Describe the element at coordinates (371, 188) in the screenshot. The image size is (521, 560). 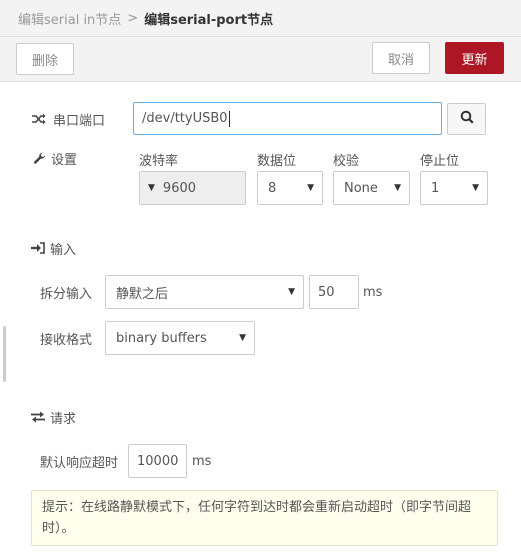
I see `parity-select: None ▼` at that location.